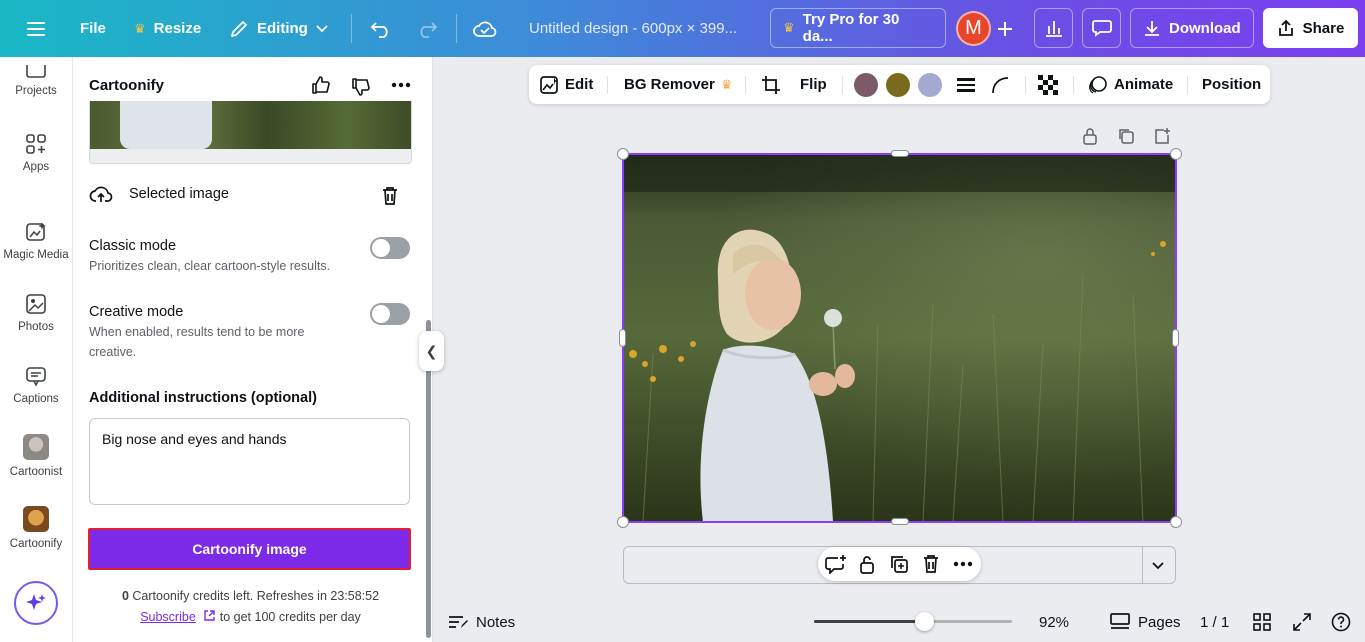  What do you see at coordinates (900, 153) in the screenshot?
I see `resize-handle-top` at bounding box center [900, 153].